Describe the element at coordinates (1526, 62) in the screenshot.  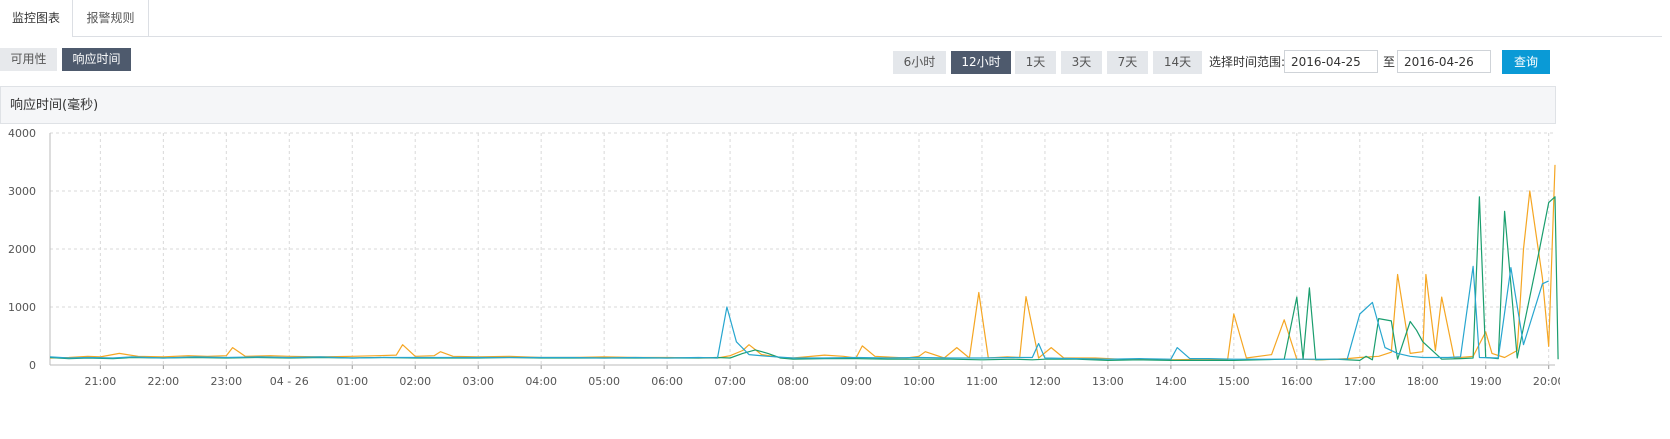
I see `query-button: 查询` at that location.